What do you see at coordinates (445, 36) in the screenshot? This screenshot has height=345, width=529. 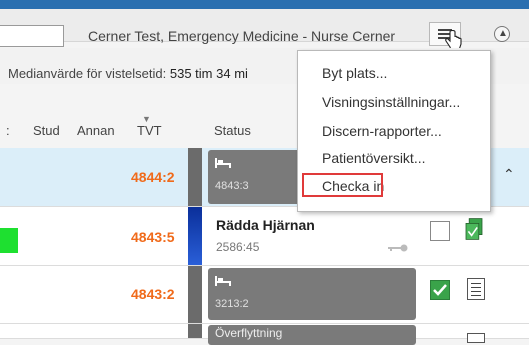 I see `hamburger-menu-button` at bounding box center [445, 36].